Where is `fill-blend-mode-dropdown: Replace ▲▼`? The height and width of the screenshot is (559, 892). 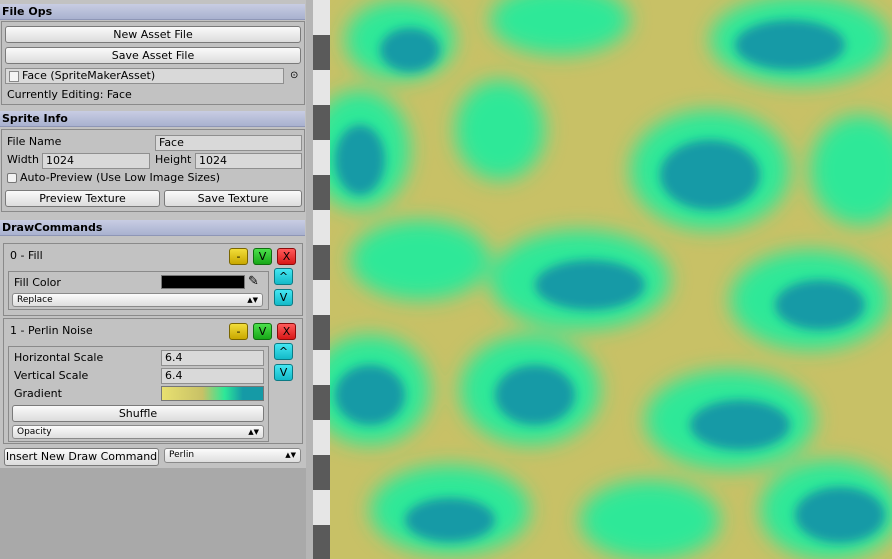
fill-blend-mode-dropdown: Replace ▲▼ is located at coordinates (137, 300).